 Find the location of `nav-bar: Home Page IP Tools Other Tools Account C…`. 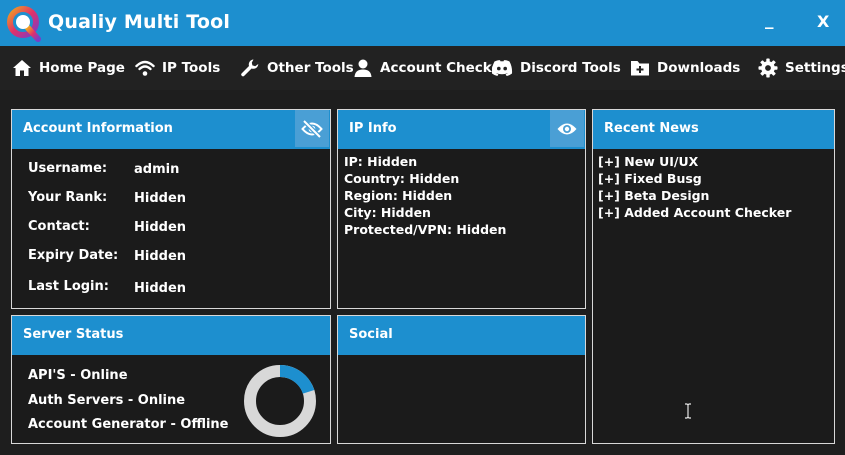

nav-bar: Home Page IP Tools Other Tools Account C… is located at coordinates (422, 68).